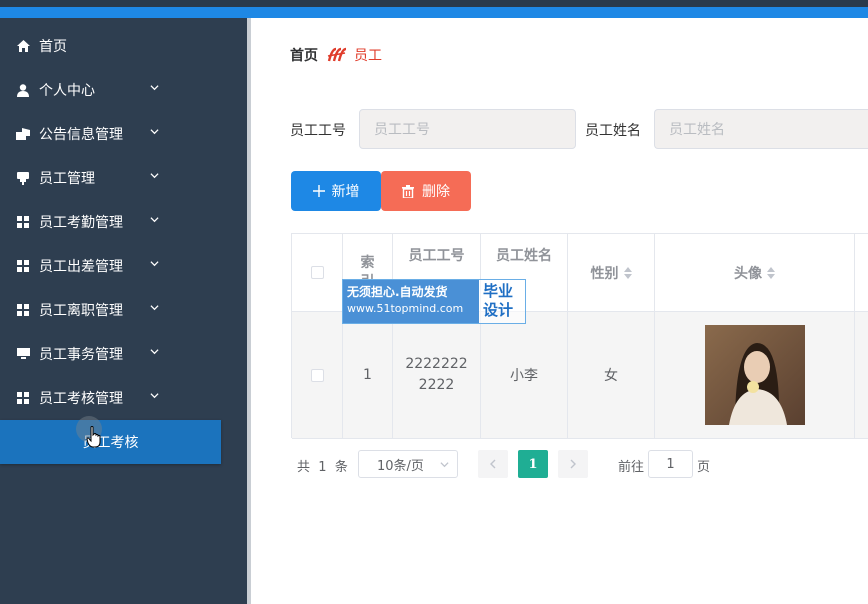 The image size is (868, 604). Describe the element at coordinates (436, 192) in the screenshot. I see `delete-button-label: 删除` at that location.